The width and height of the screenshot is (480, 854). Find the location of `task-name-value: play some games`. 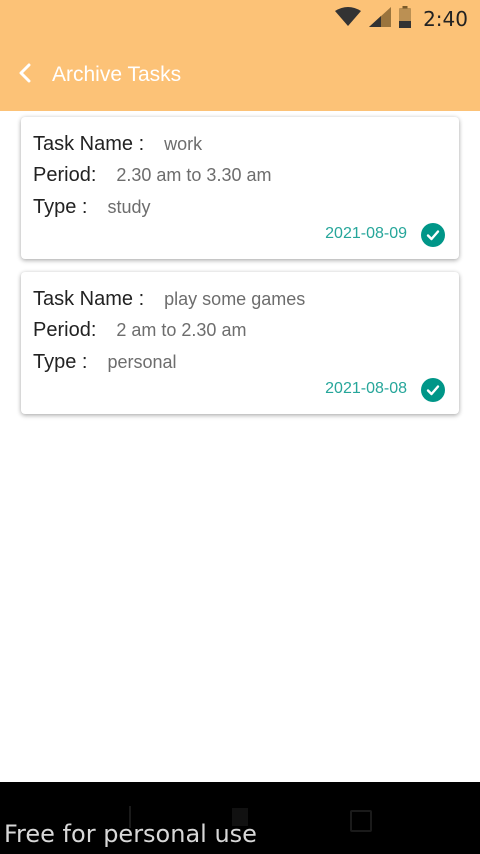

task-name-value: play some games is located at coordinates (235, 299).